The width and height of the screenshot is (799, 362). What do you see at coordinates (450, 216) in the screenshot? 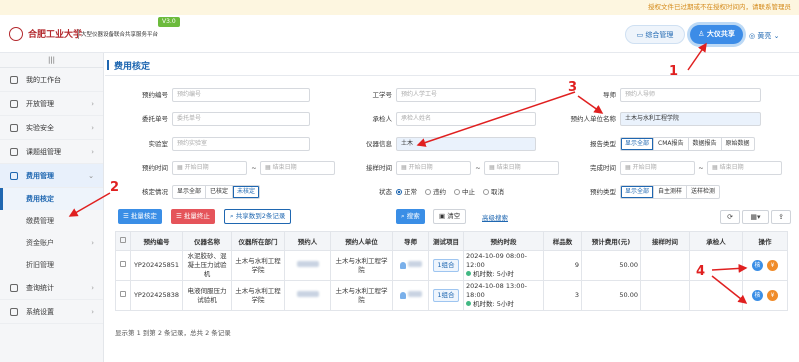
I see `clear-button: ▣ 清空` at bounding box center [450, 216].